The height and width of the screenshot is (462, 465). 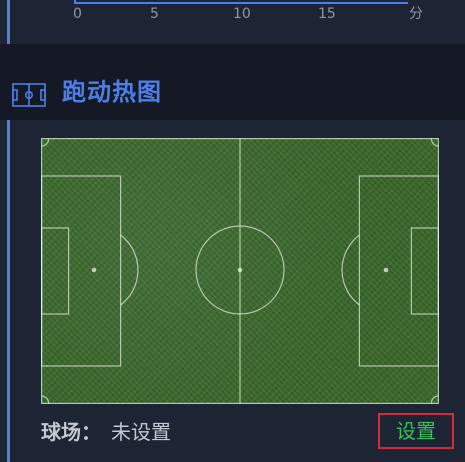 I want to click on venue-value: 未设置, so click(x=141, y=432).